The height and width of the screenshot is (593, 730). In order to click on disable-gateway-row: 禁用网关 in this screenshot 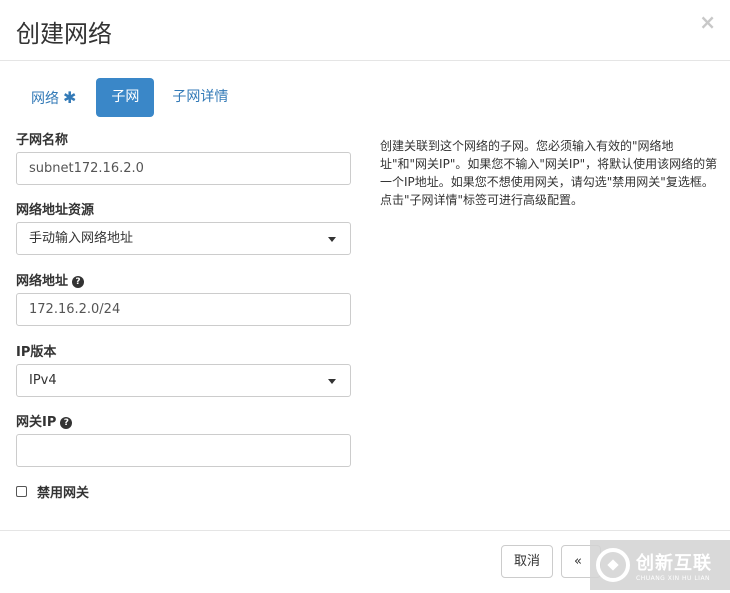, I will do `click(52, 491)`.